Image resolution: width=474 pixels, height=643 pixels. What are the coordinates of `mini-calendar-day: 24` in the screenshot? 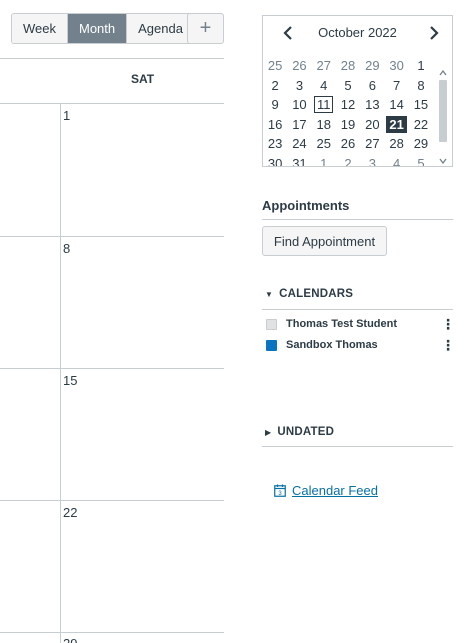 It's located at (299, 143).